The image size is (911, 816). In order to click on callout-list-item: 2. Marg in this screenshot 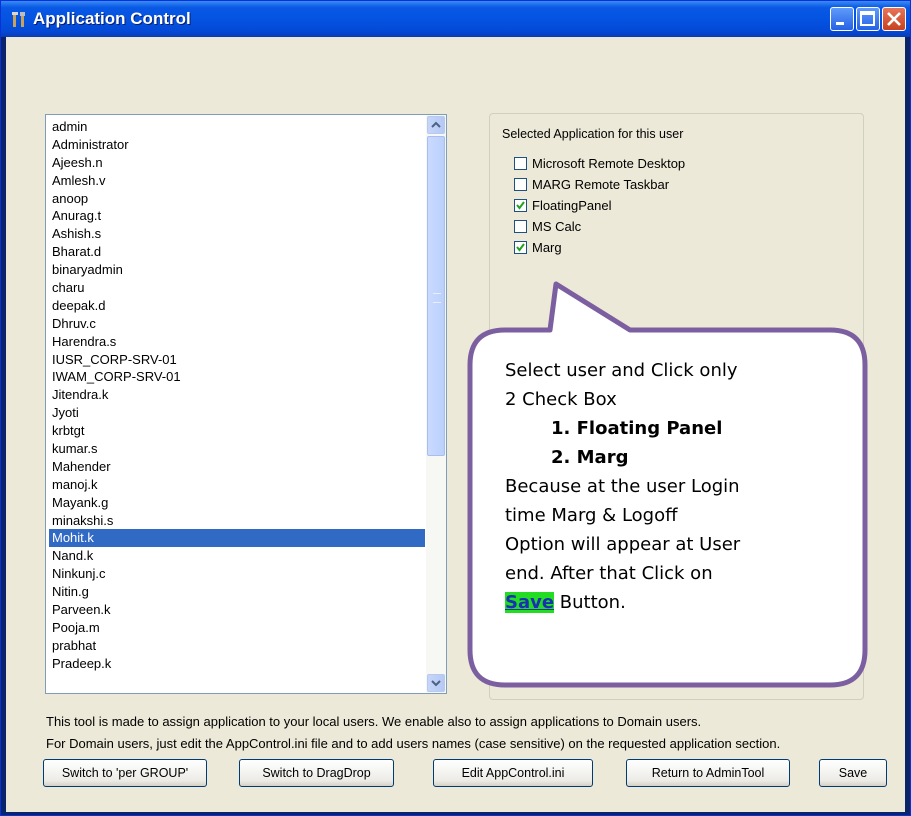, I will do `click(590, 457)`.